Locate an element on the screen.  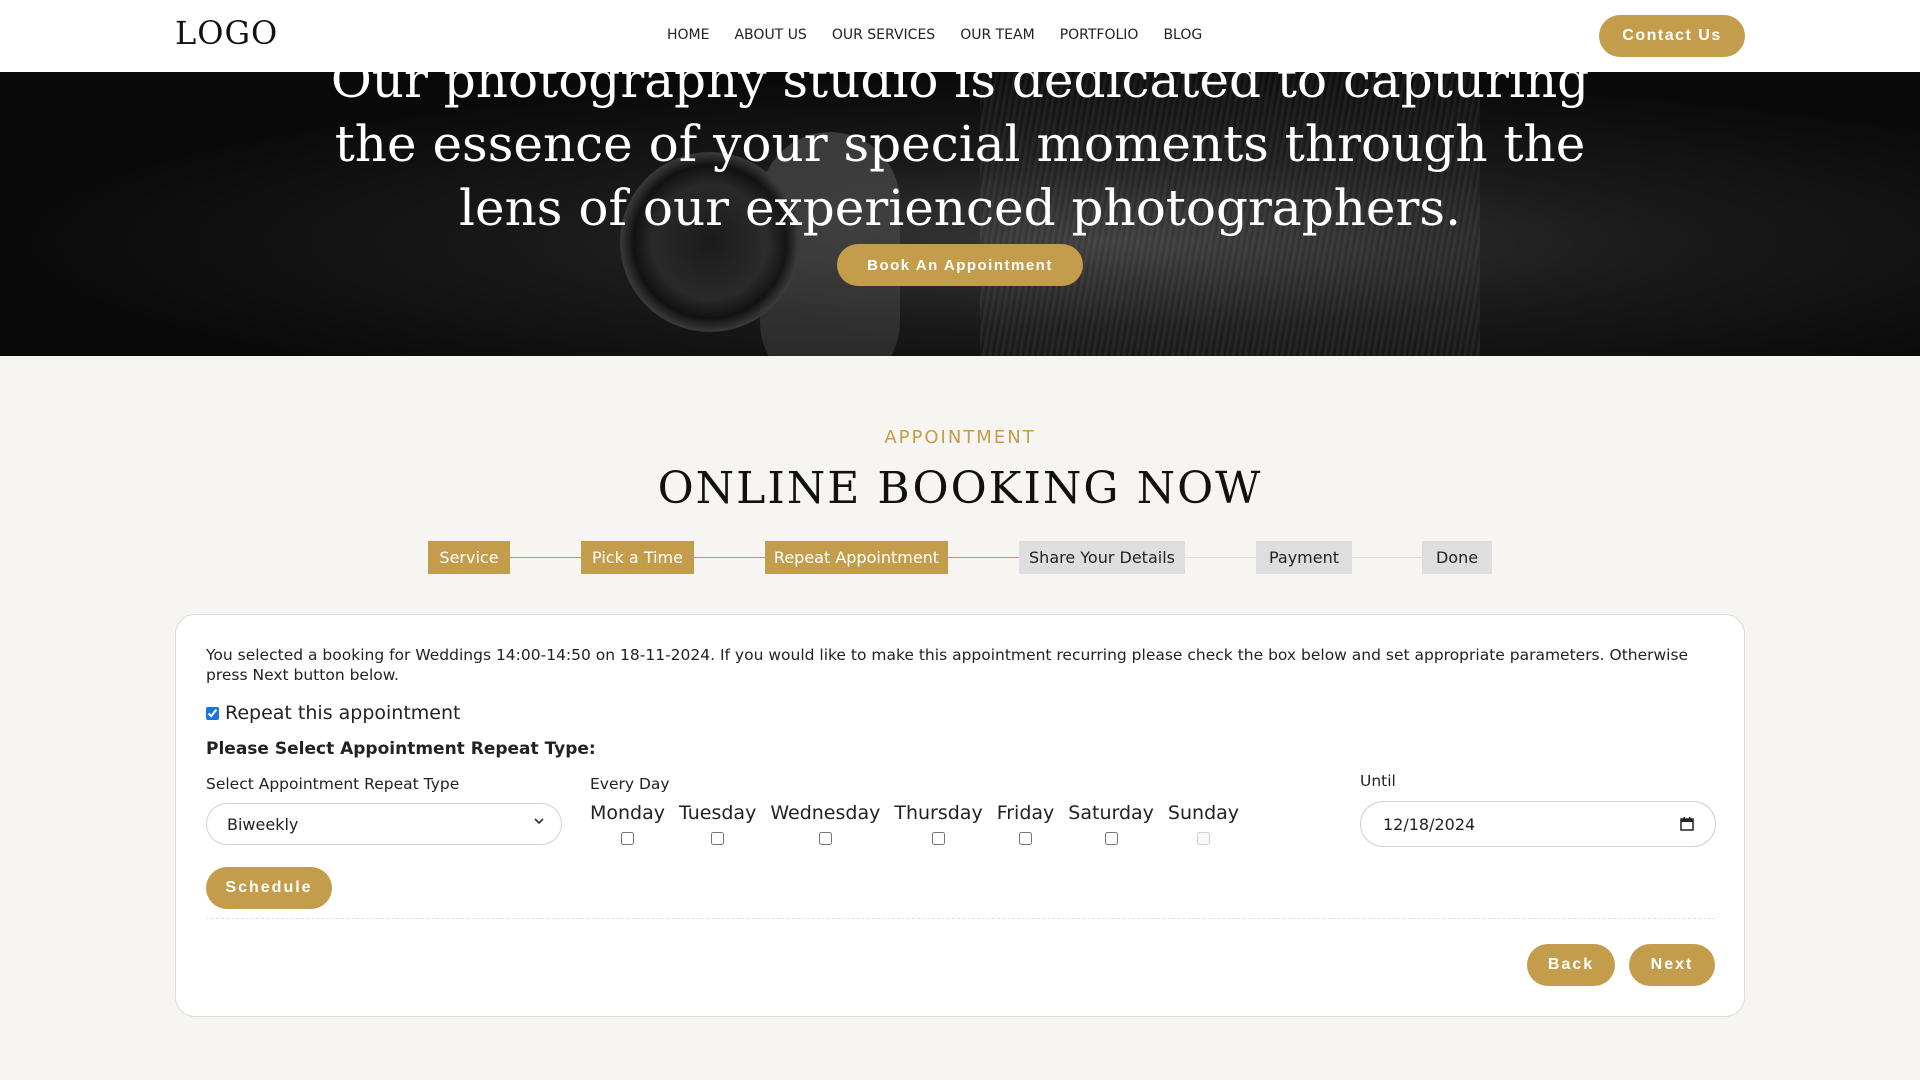
day-label: Monday is located at coordinates (628, 813).